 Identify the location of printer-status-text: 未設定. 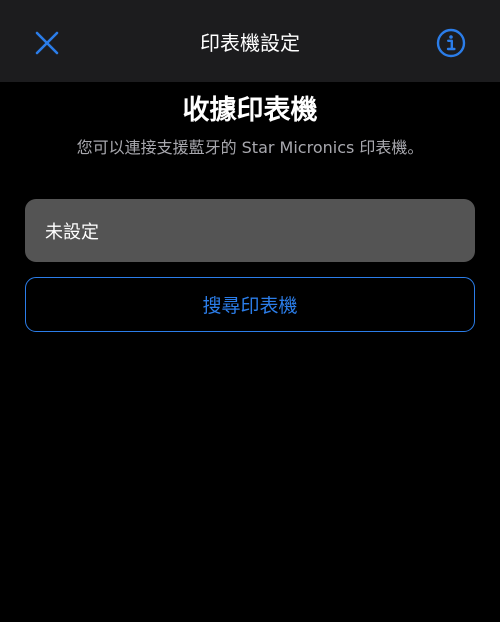
(72, 232).